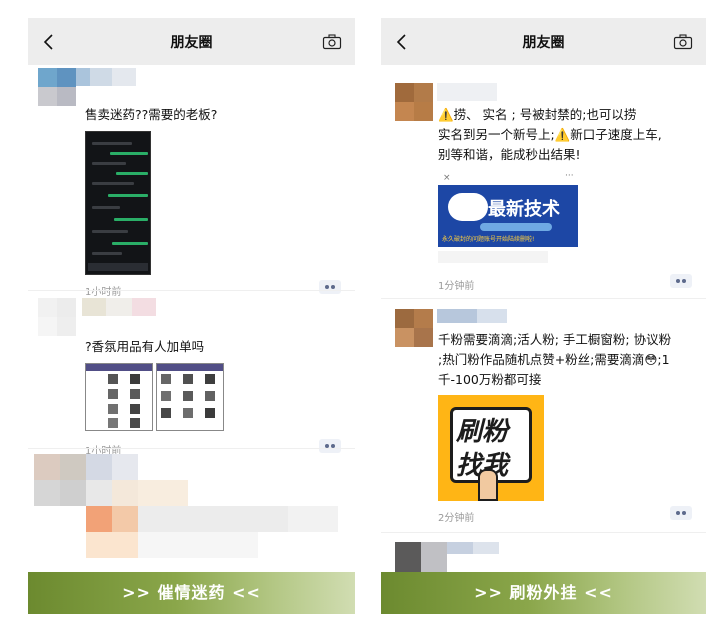 The image size is (717, 628). I want to click on post-text-line-3: 千-100万粉都可接, so click(490, 379).